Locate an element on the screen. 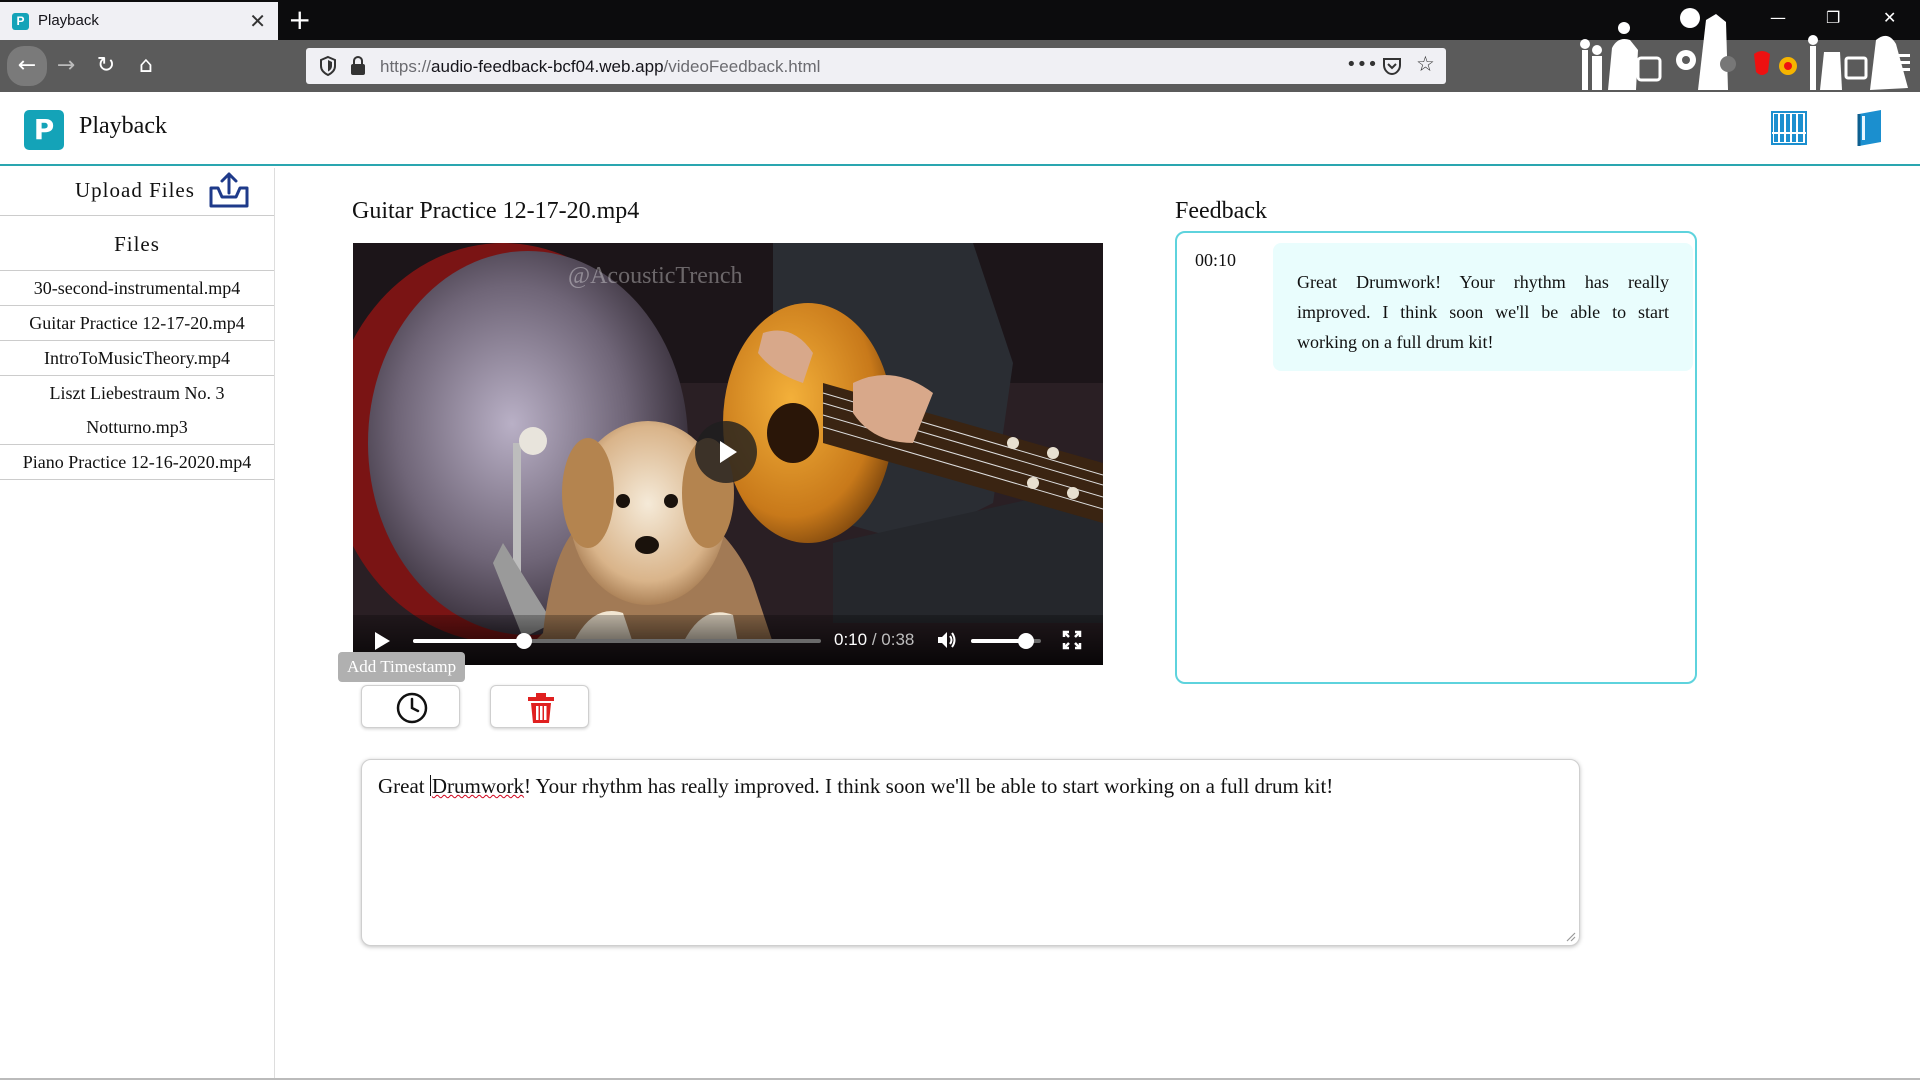 The image size is (1920, 1080). volume-handle is located at coordinates (1025, 641).